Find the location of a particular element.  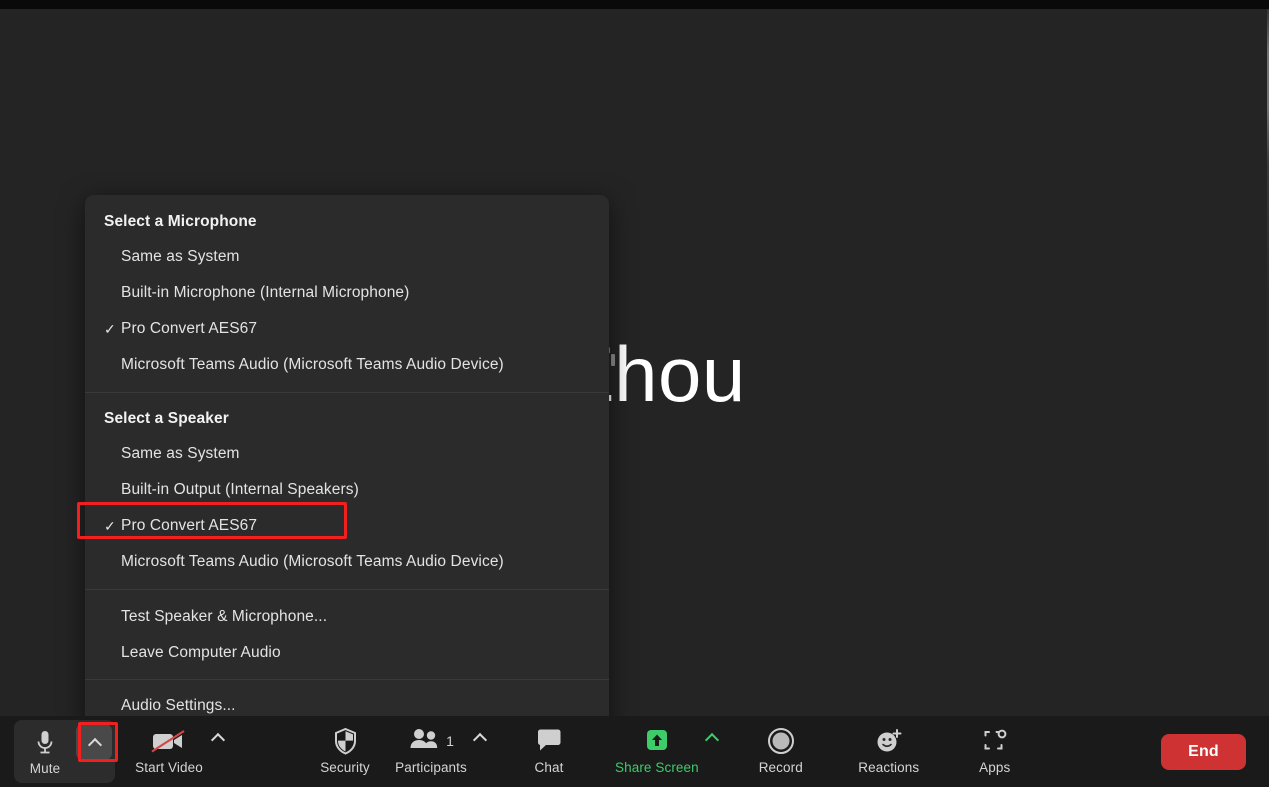

participants-button-group: 1 Participants is located at coordinates (440, 751).